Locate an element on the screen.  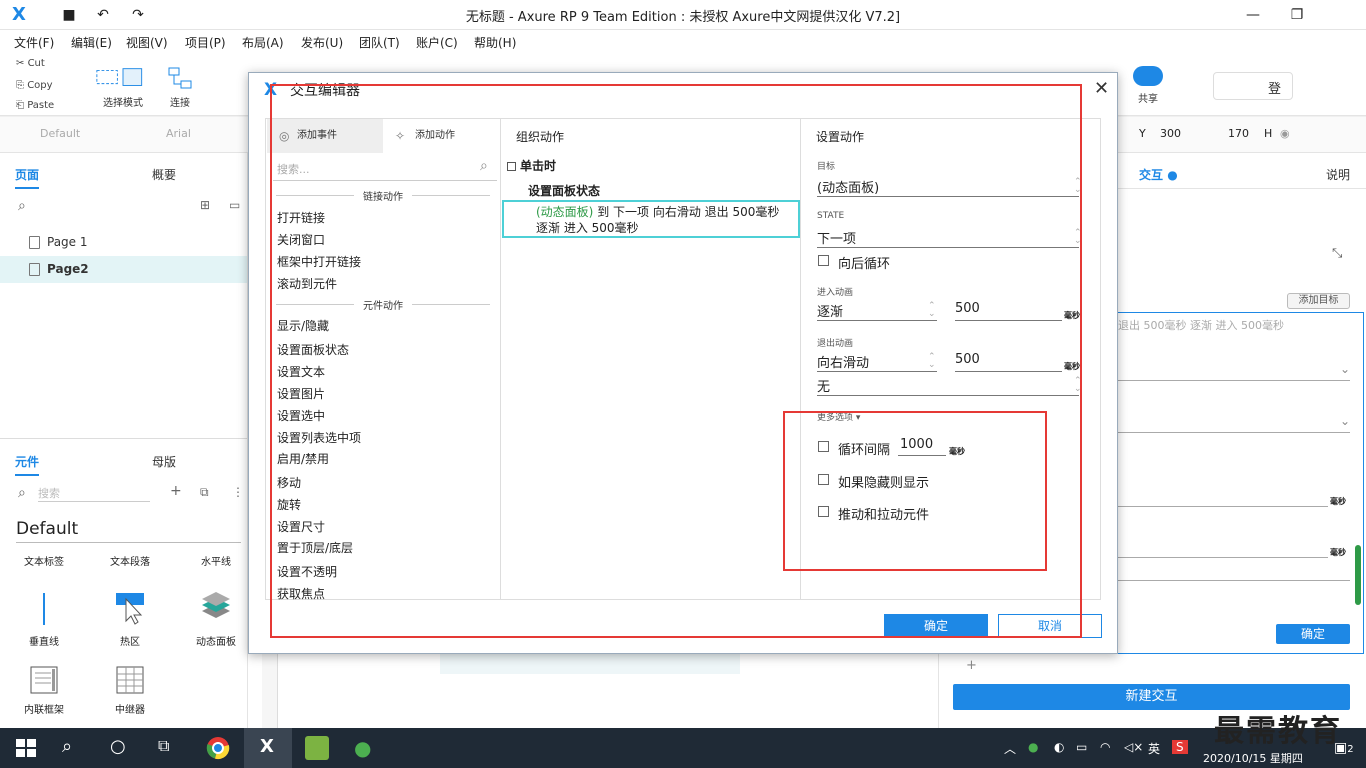
page-item: Page 1 is located at coordinates (123, 242).